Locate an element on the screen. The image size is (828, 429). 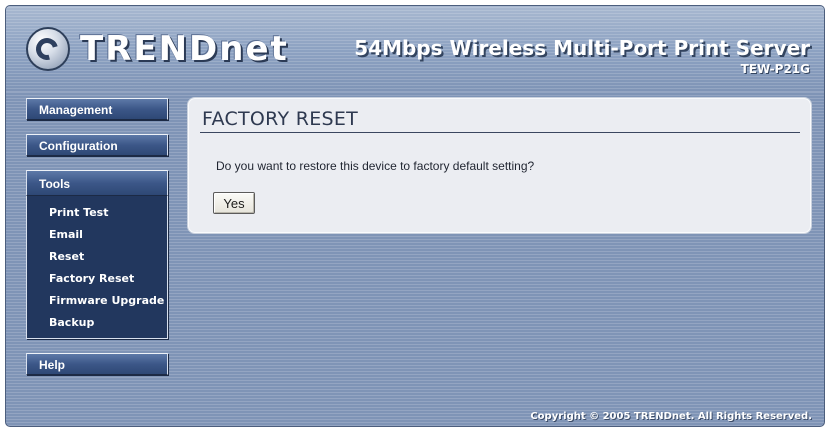
trendnet-logo-icon is located at coordinates (48, 49).